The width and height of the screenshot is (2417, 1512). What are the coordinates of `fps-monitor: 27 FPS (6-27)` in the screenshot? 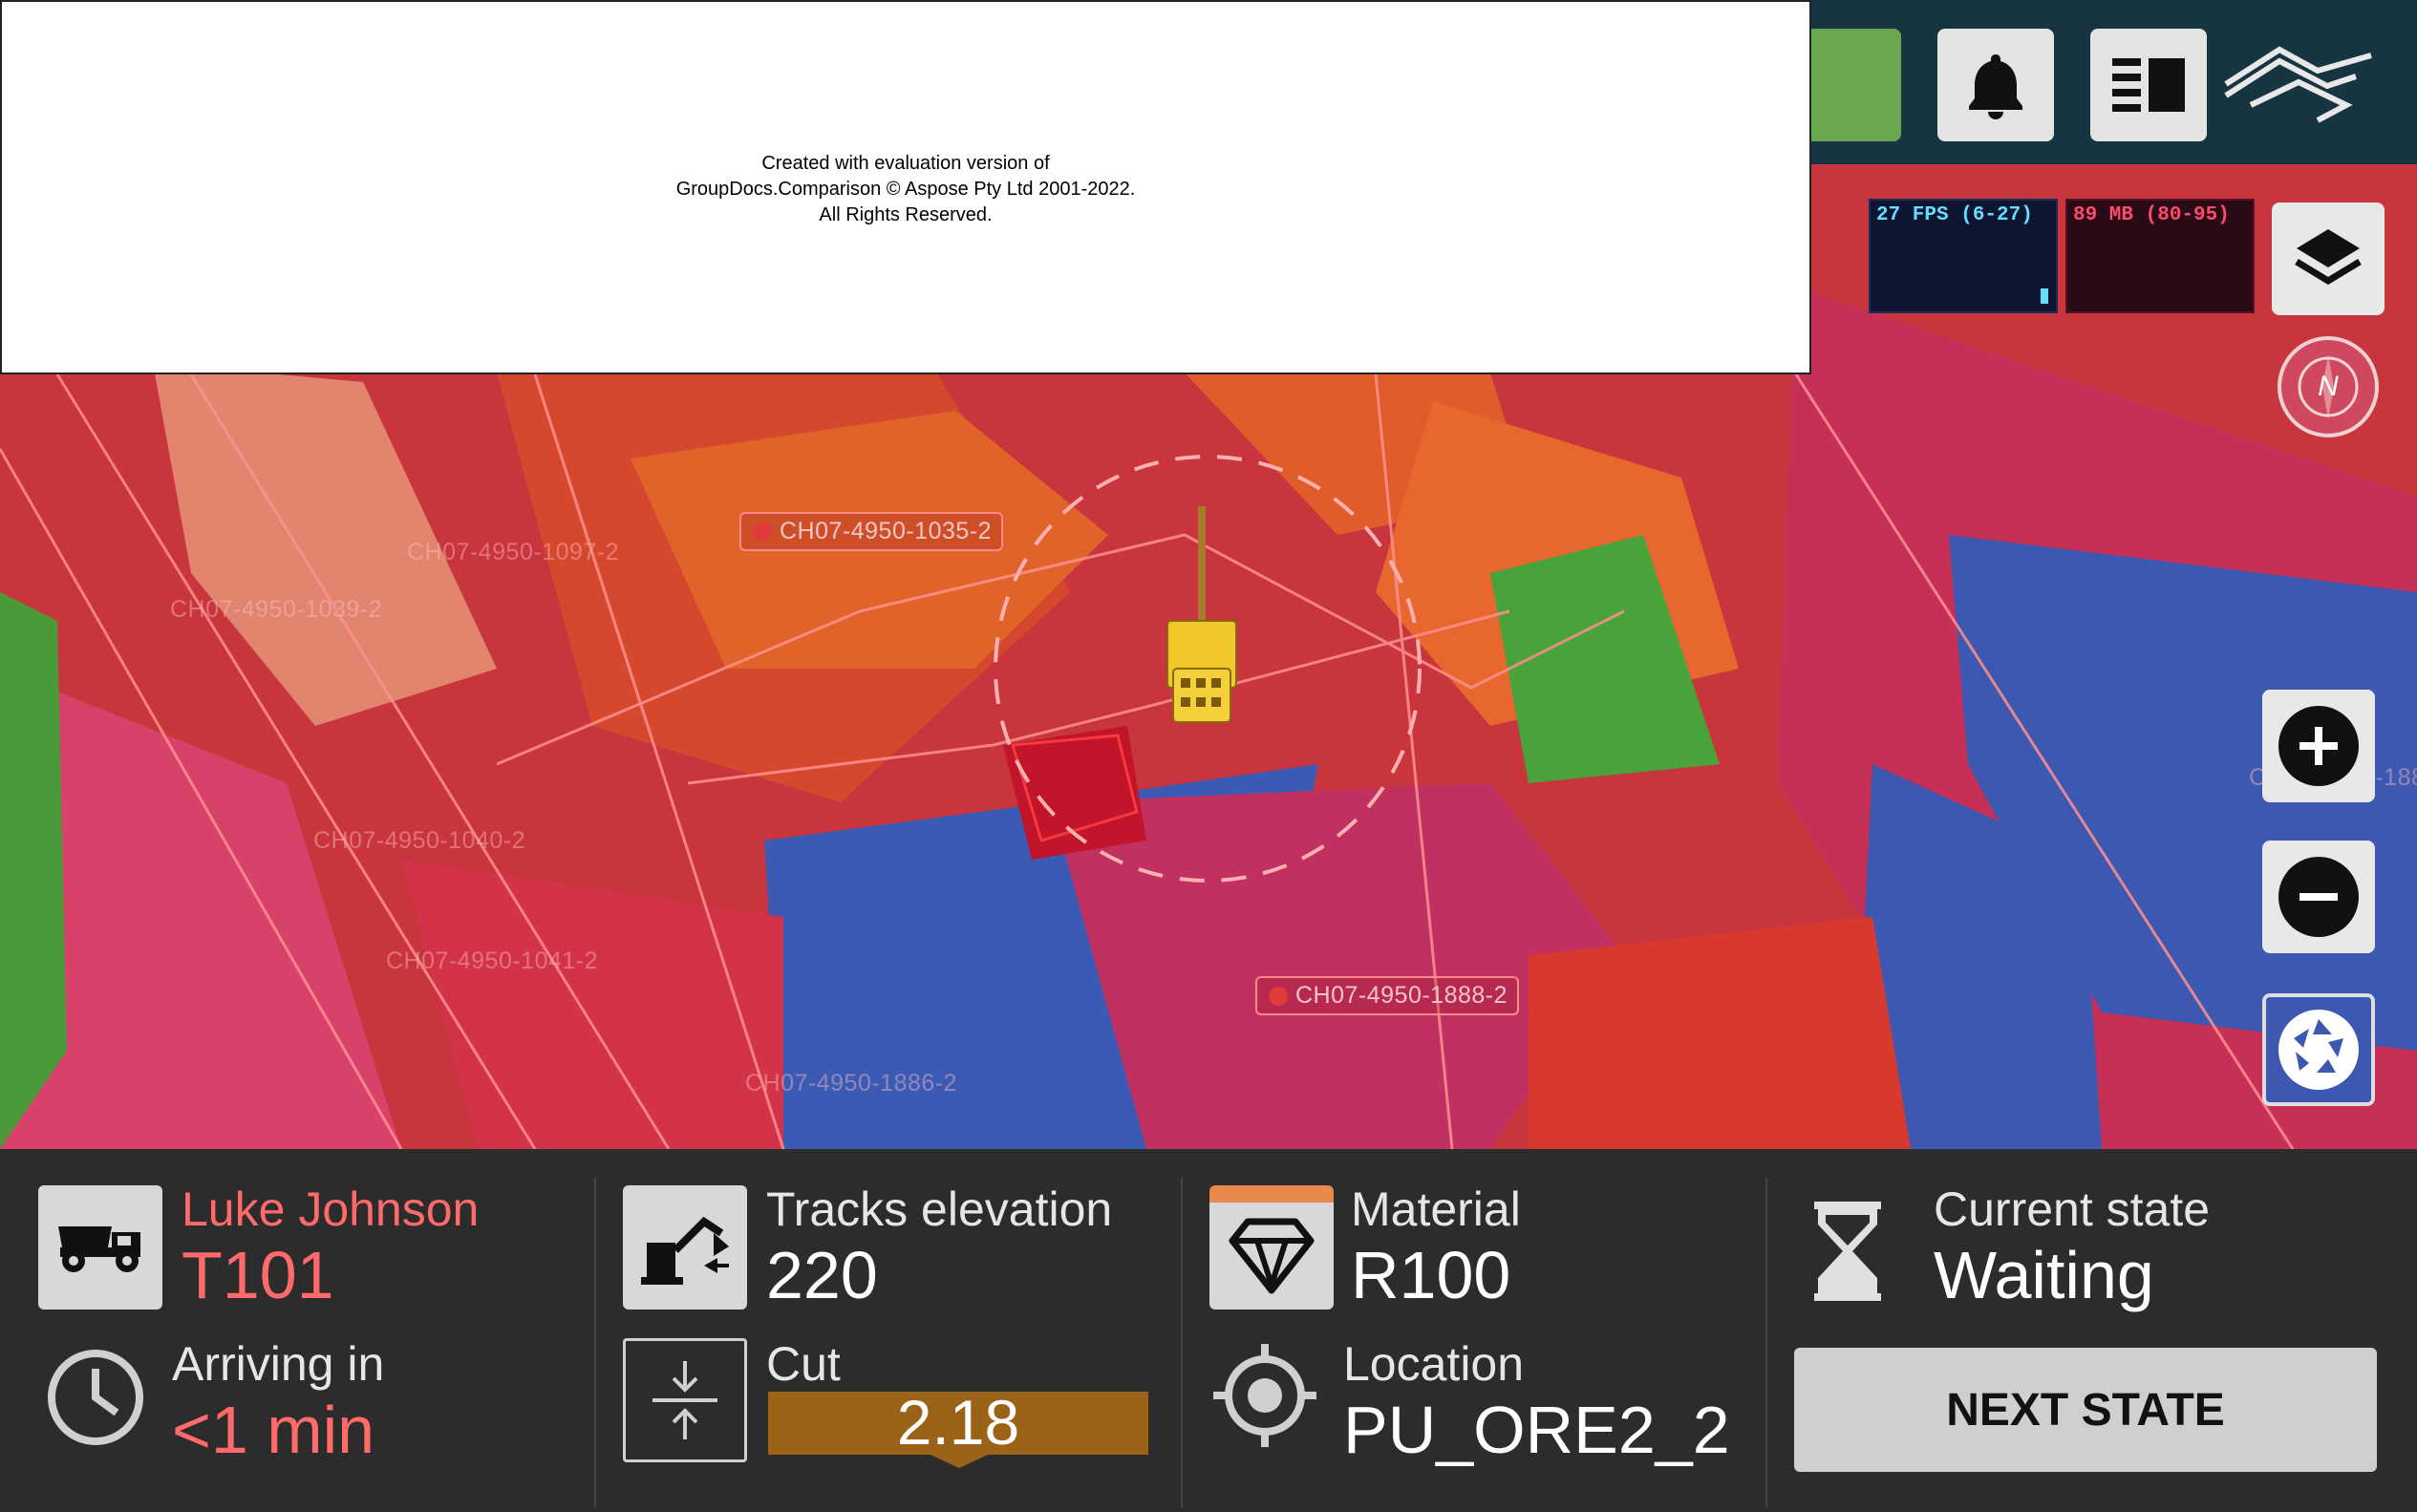 It's located at (1964, 256).